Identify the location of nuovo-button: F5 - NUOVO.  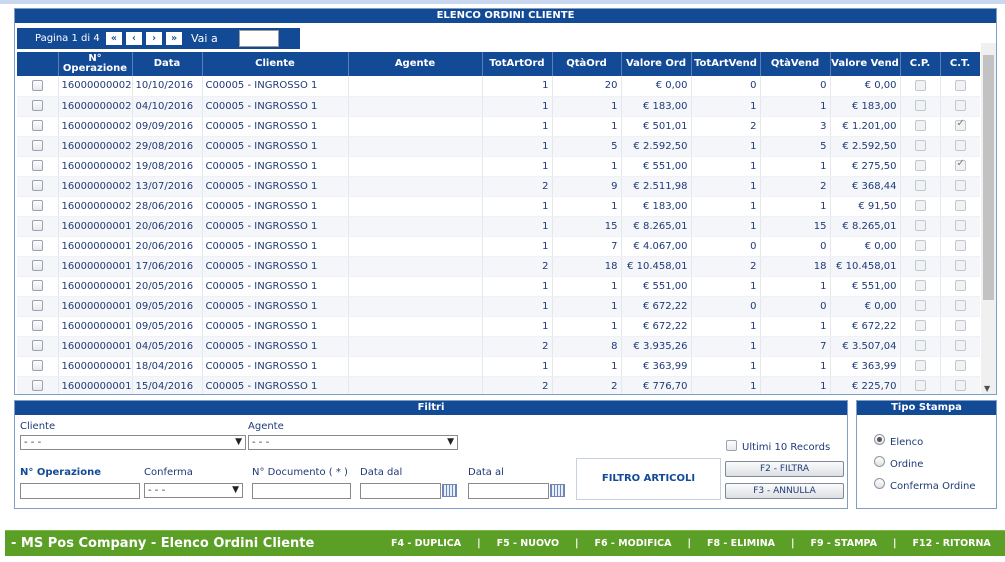
(528, 543).